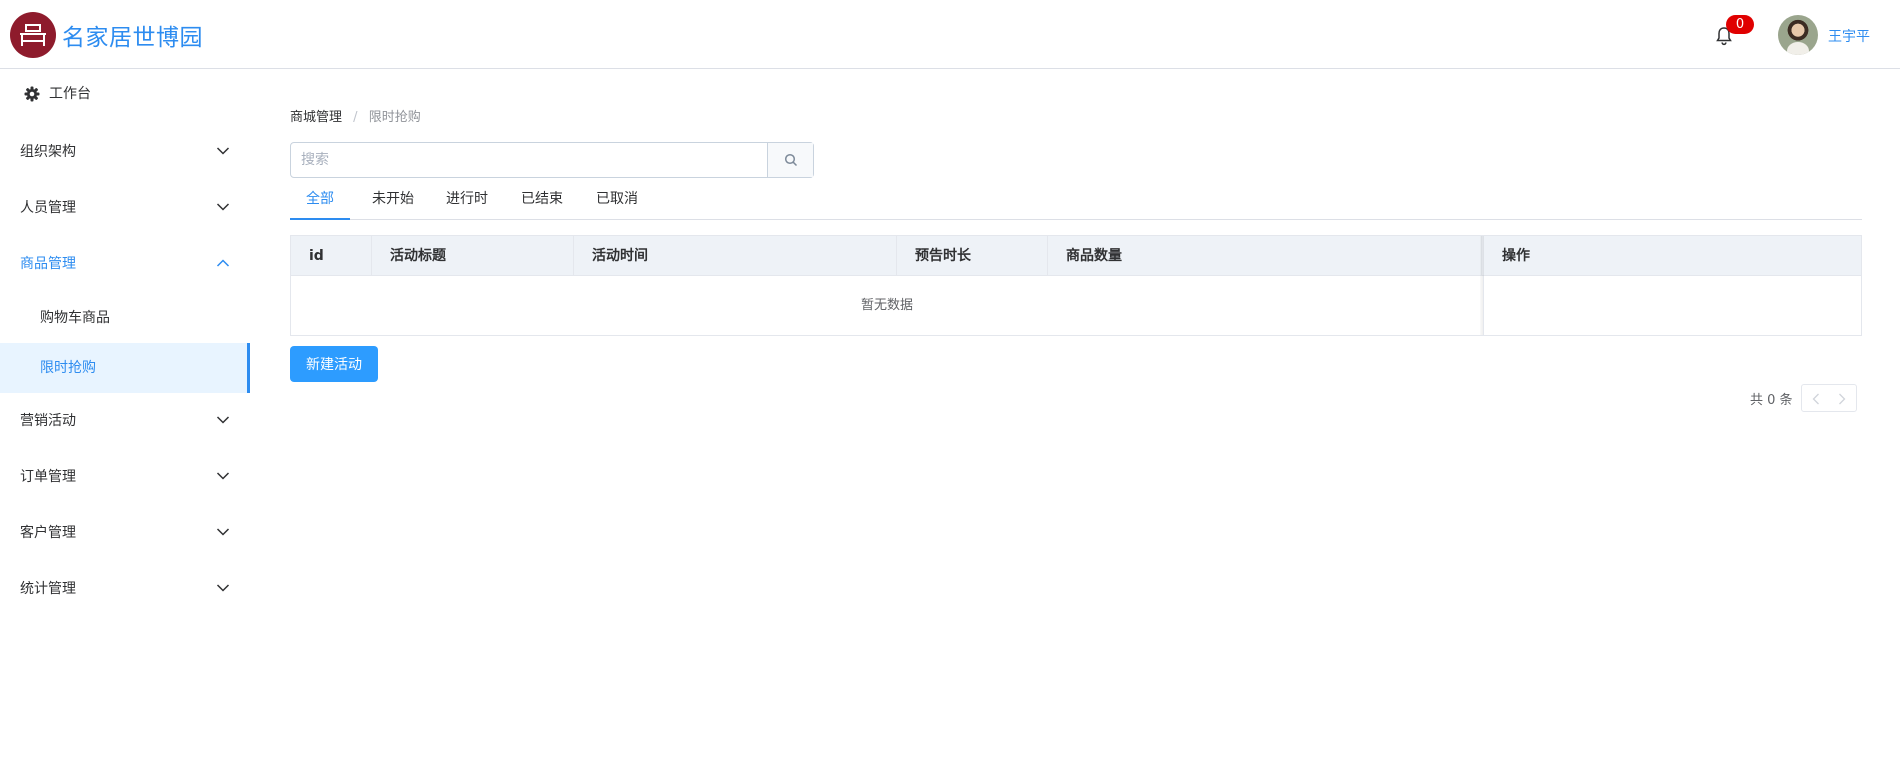  I want to click on tab-ended: 已结束, so click(542, 203).